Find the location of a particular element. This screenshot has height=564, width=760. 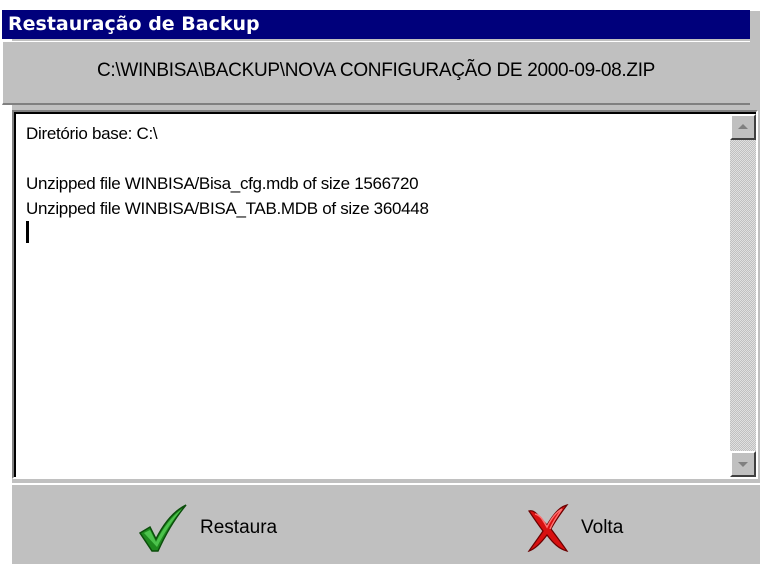

vertical-scrollbar is located at coordinates (743, 295).